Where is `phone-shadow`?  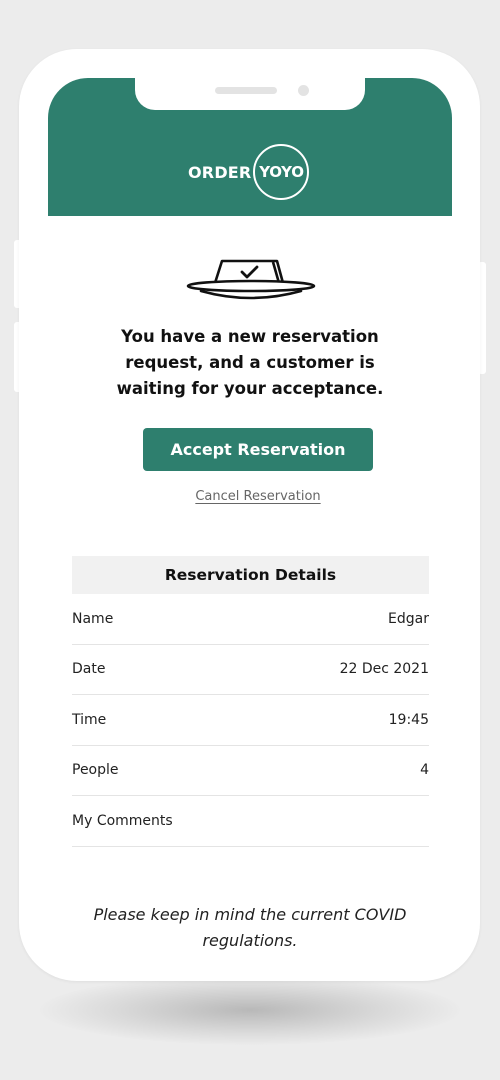 phone-shadow is located at coordinates (250, 1010).